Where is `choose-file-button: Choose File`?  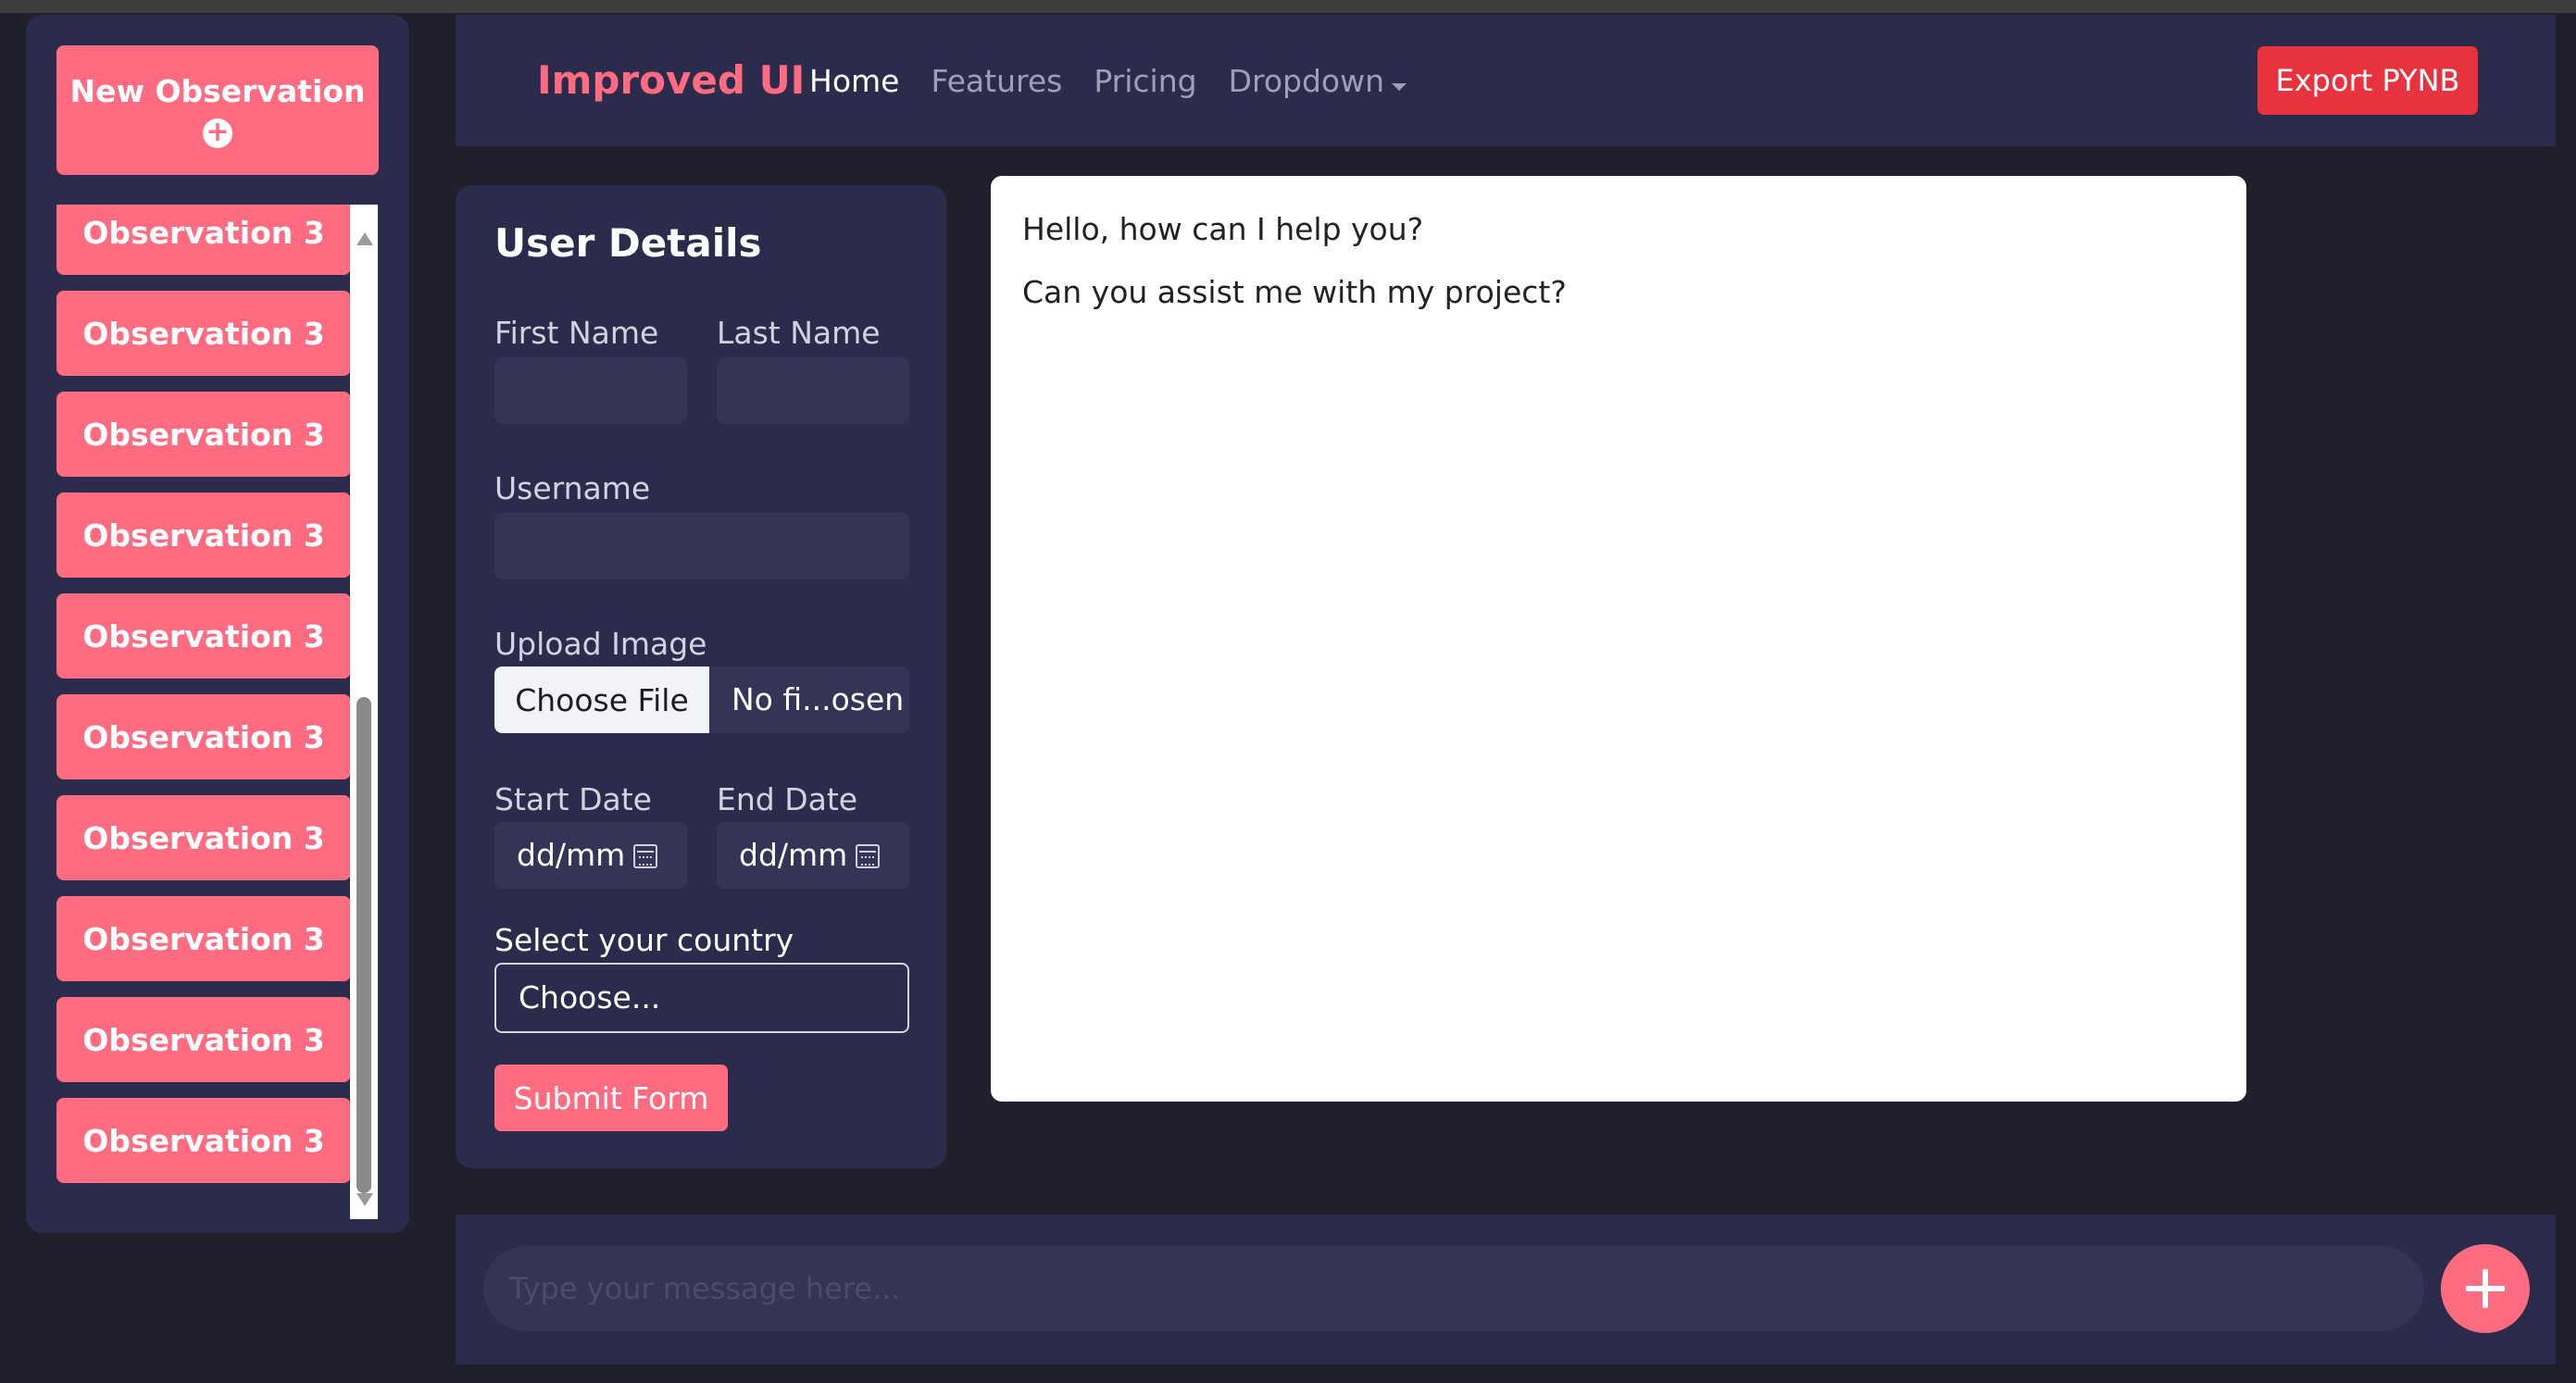 choose-file-button: Choose File is located at coordinates (601, 700).